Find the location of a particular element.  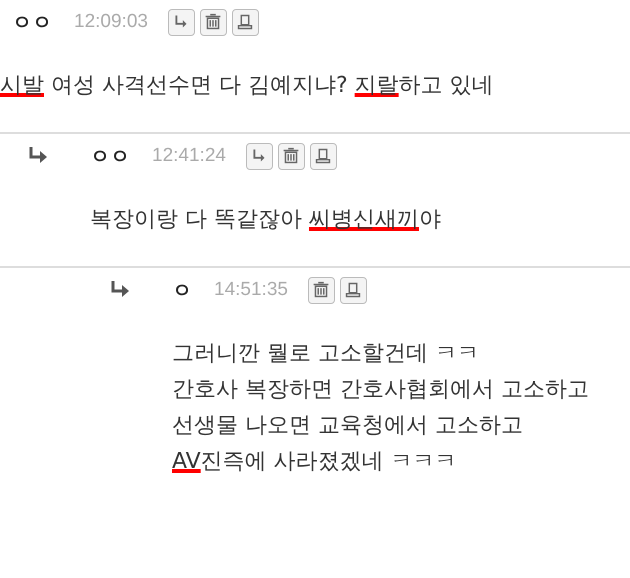

comment-time: 14:51:35 is located at coordinates (251, 290).